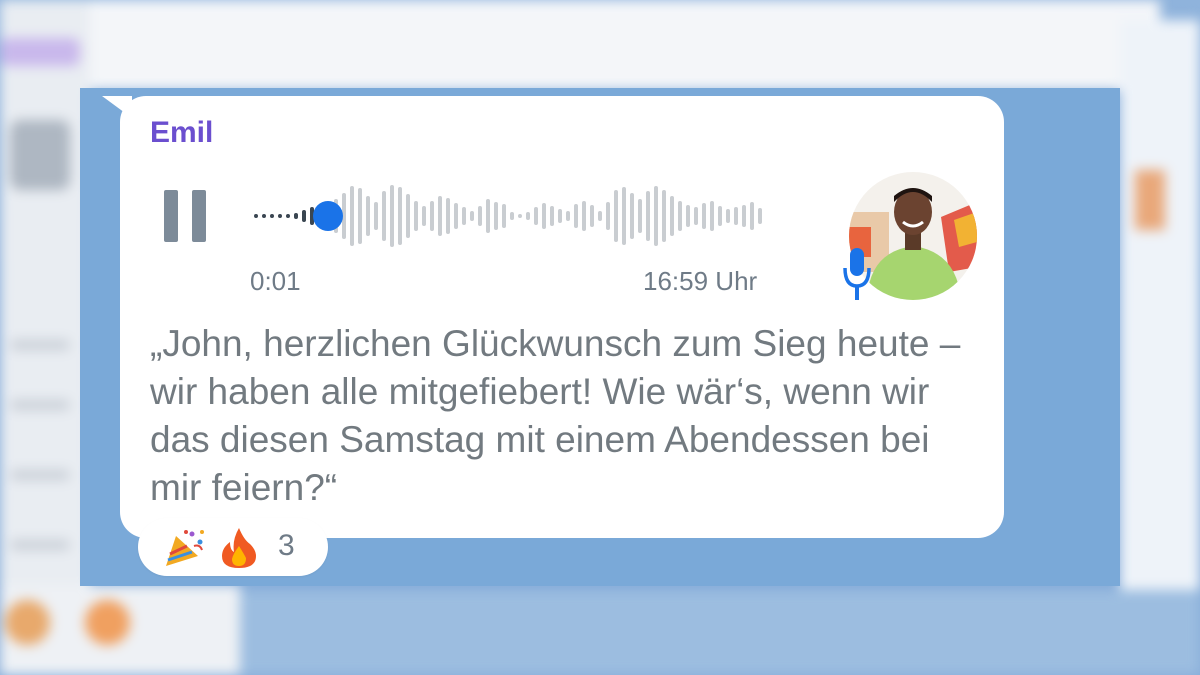 The image size is (1200, 675). I want to click on reactions-bar: 3, so click(233, 547).